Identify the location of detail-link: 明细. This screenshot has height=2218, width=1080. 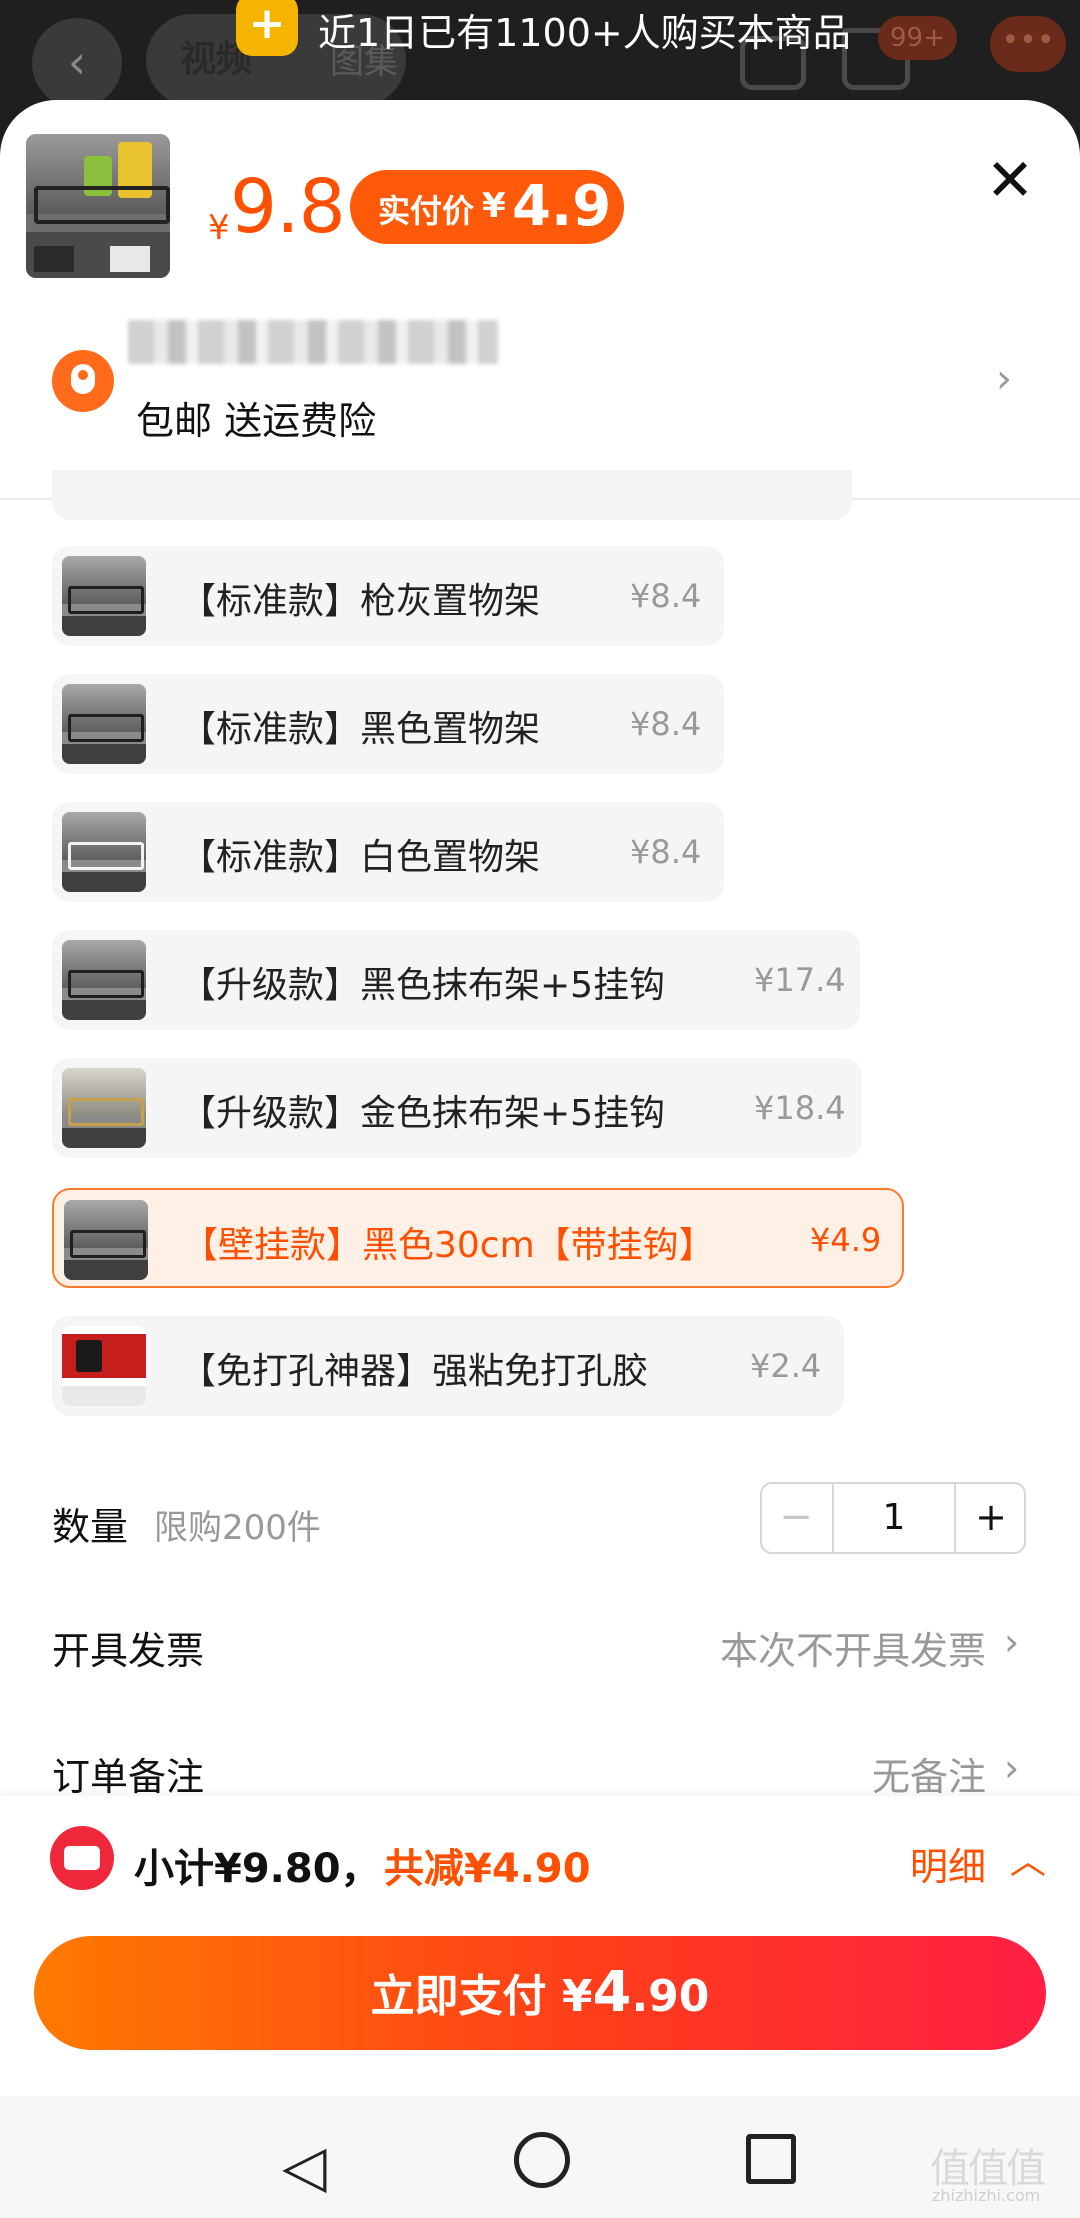
(948, 1863).